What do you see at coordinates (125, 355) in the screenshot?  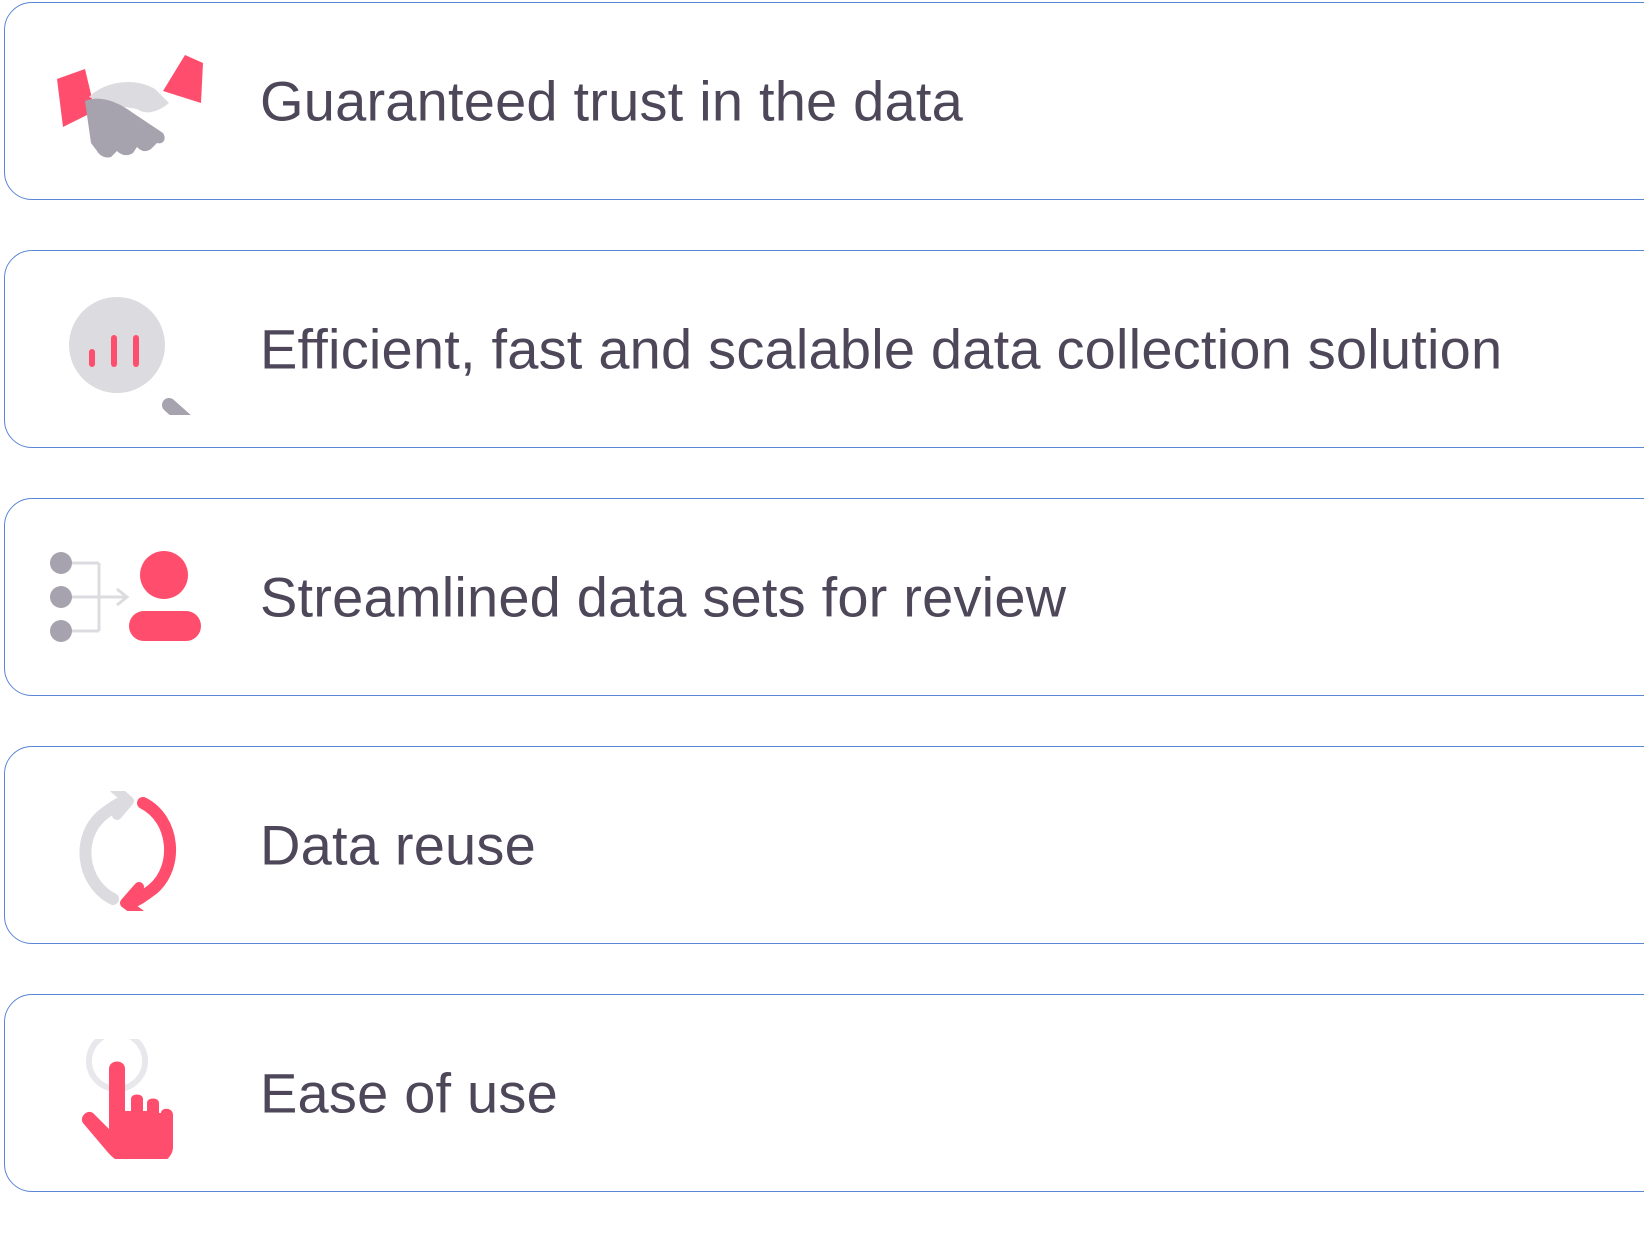 I see `magnifier-chart-icon` at bounding box center [125, 355].